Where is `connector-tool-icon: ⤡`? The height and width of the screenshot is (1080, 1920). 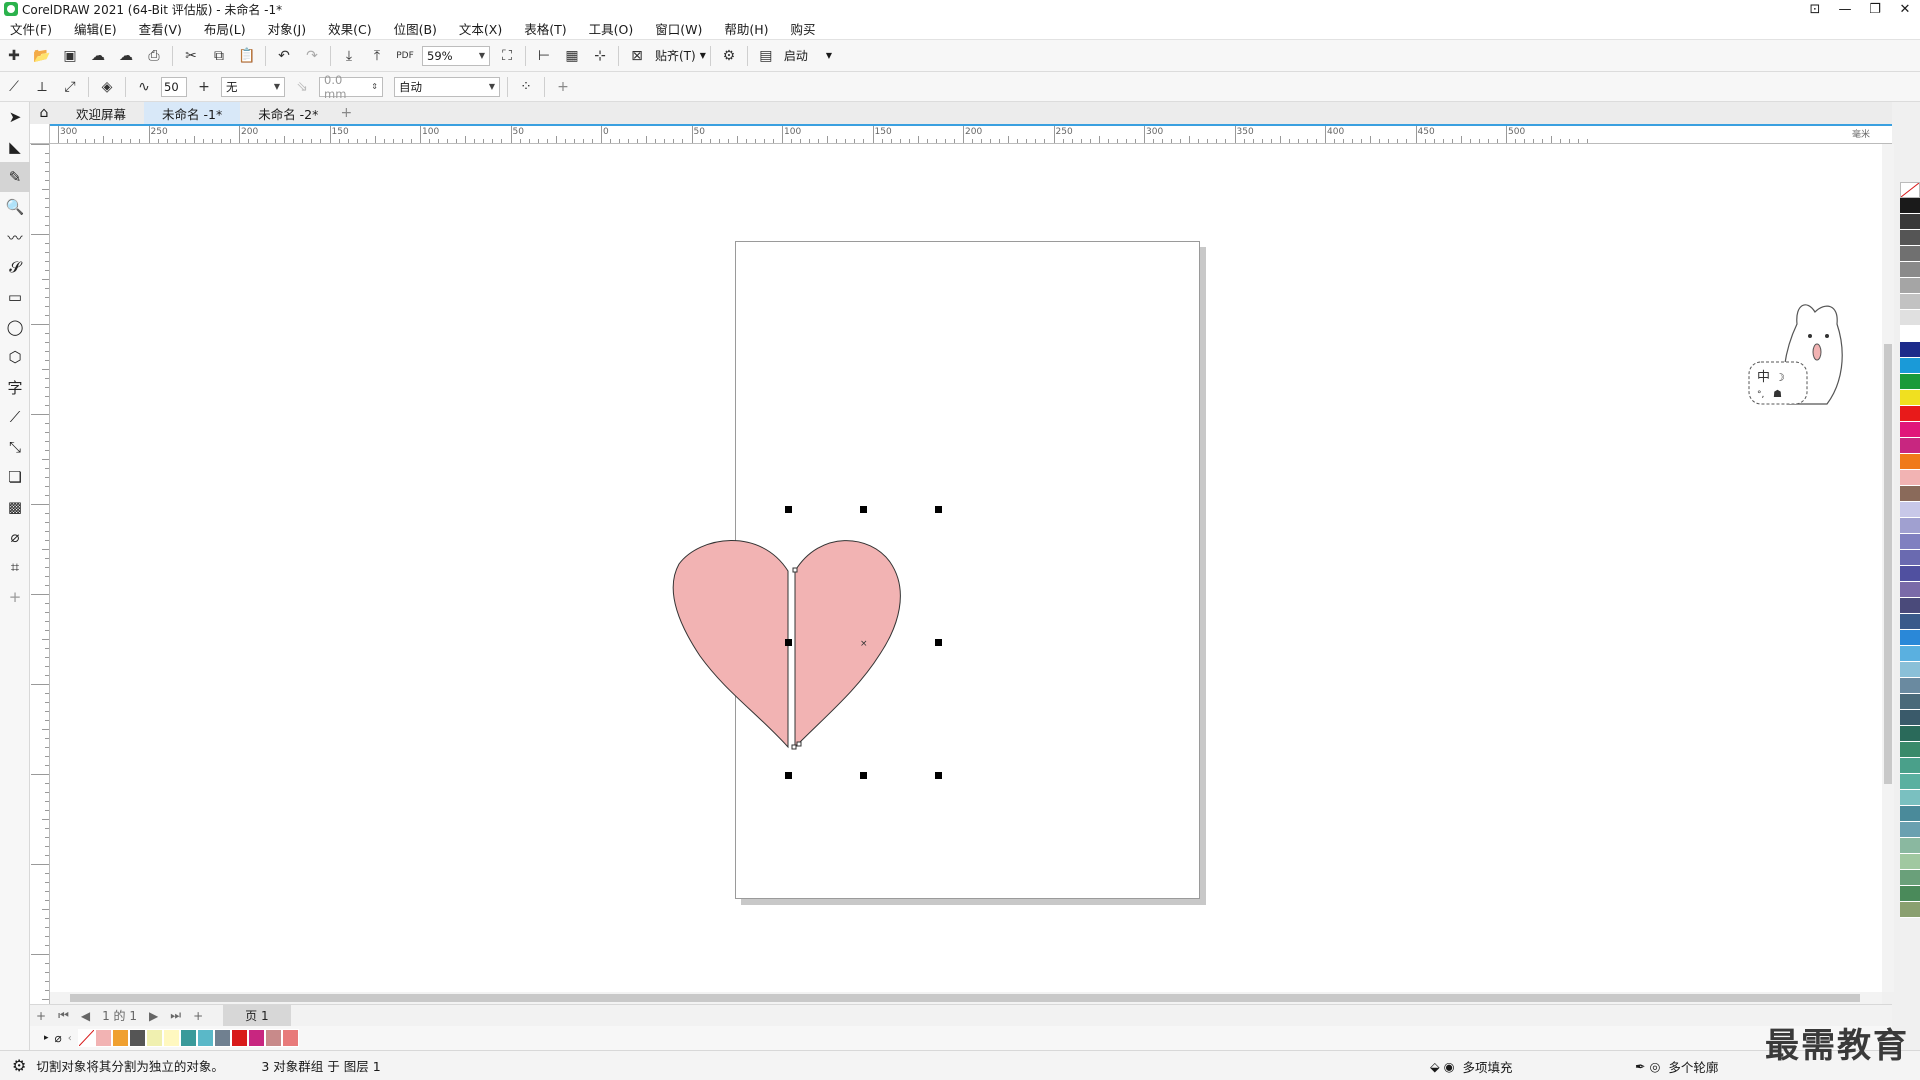
connector-tool-icon: ⤡ is located at coordinates (15, 447).